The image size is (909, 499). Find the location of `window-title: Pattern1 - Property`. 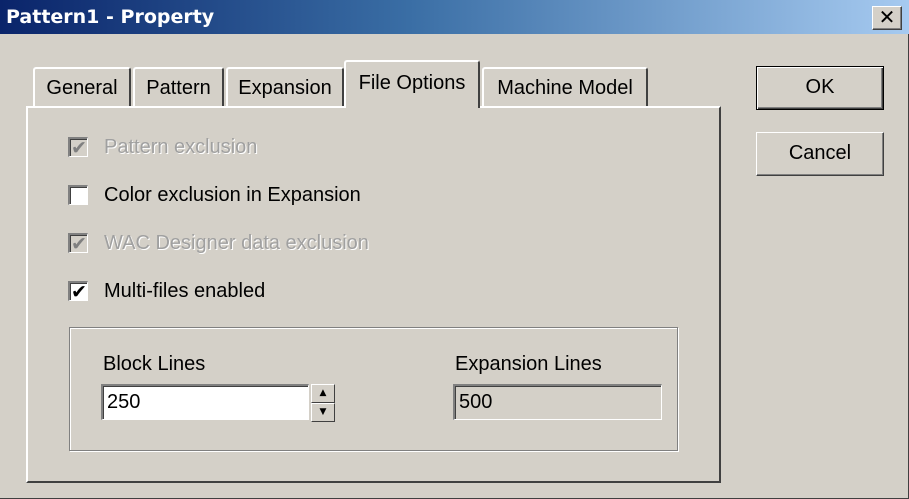

window-title: Pattern1 - Property is located at coordinates (110, 17).